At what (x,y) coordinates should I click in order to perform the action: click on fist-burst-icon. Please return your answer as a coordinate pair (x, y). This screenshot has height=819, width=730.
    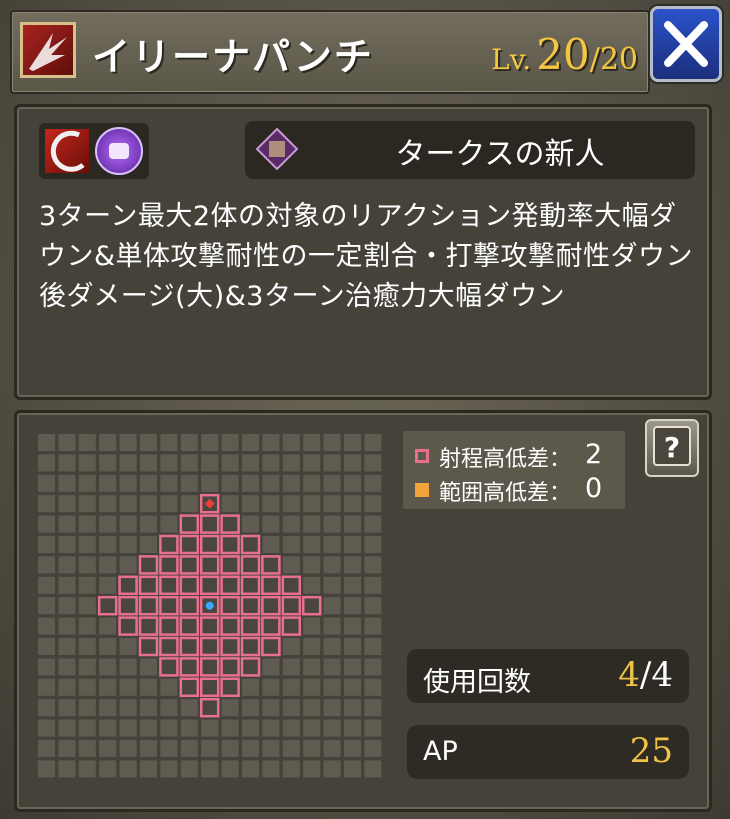
    Looking at the image, I should click on (48, 50).